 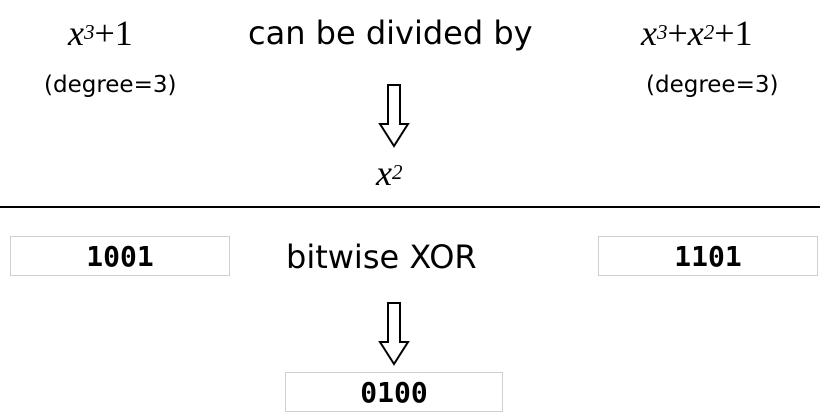 I want to click on right-poly-exp2: 2, so click(x=709, y=32).